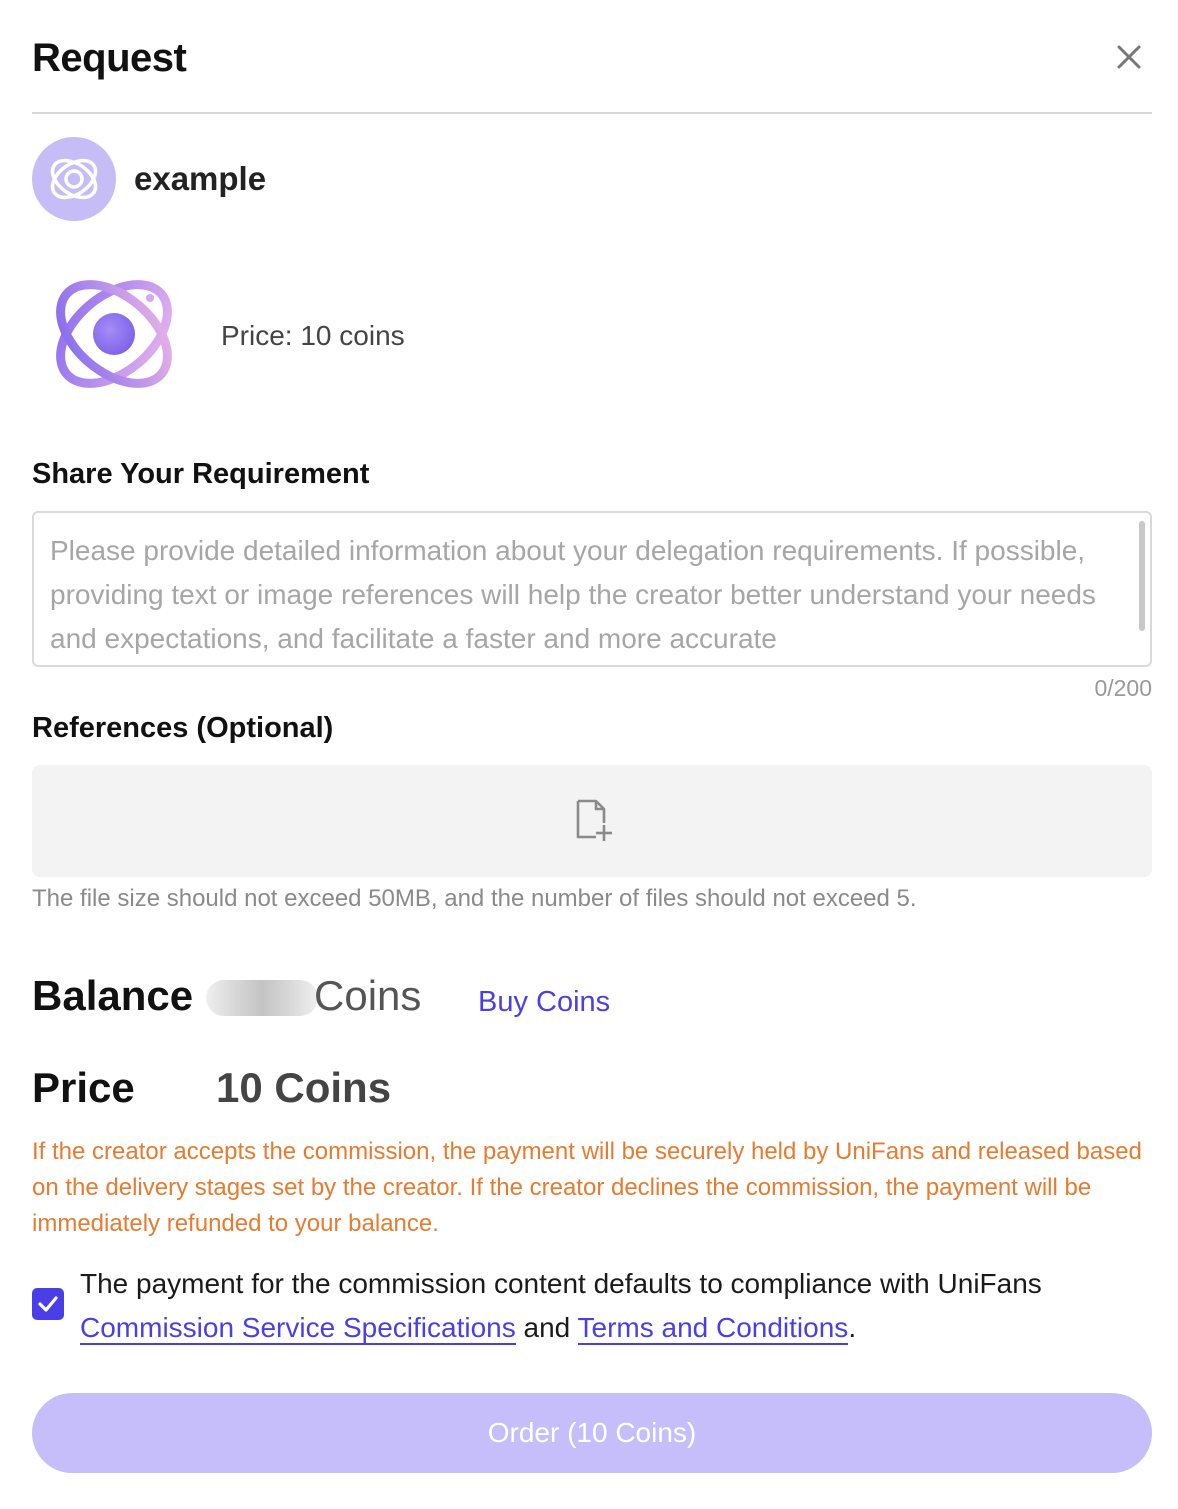 The width and height of the screenshot is (1178, 1509). Describe the element at coordinates (852, 1327) in the screenshot. I see `agreement-suffix: .` at that location.